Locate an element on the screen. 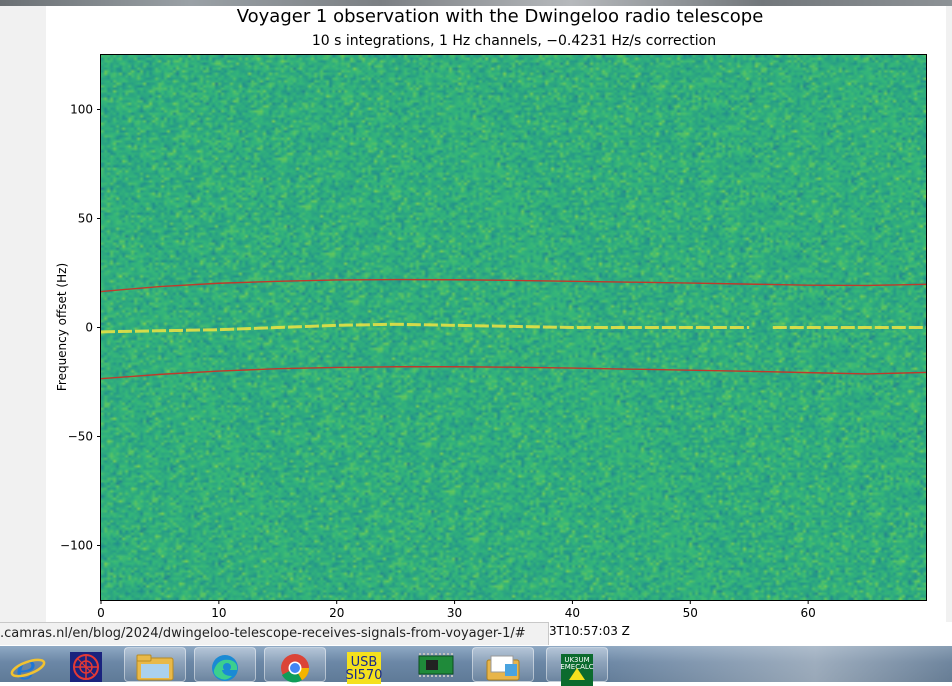 Image resolution: width=952 pixels, height=686 pixels. taskbar-item-circuit is located at coordinates (436, 664).